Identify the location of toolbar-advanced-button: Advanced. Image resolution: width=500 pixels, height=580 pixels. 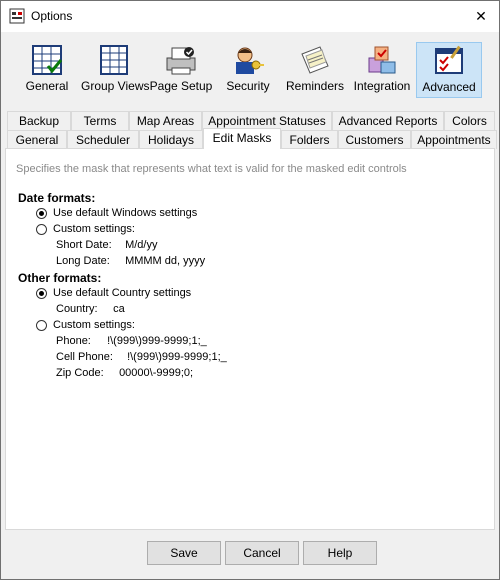
(449, 70).